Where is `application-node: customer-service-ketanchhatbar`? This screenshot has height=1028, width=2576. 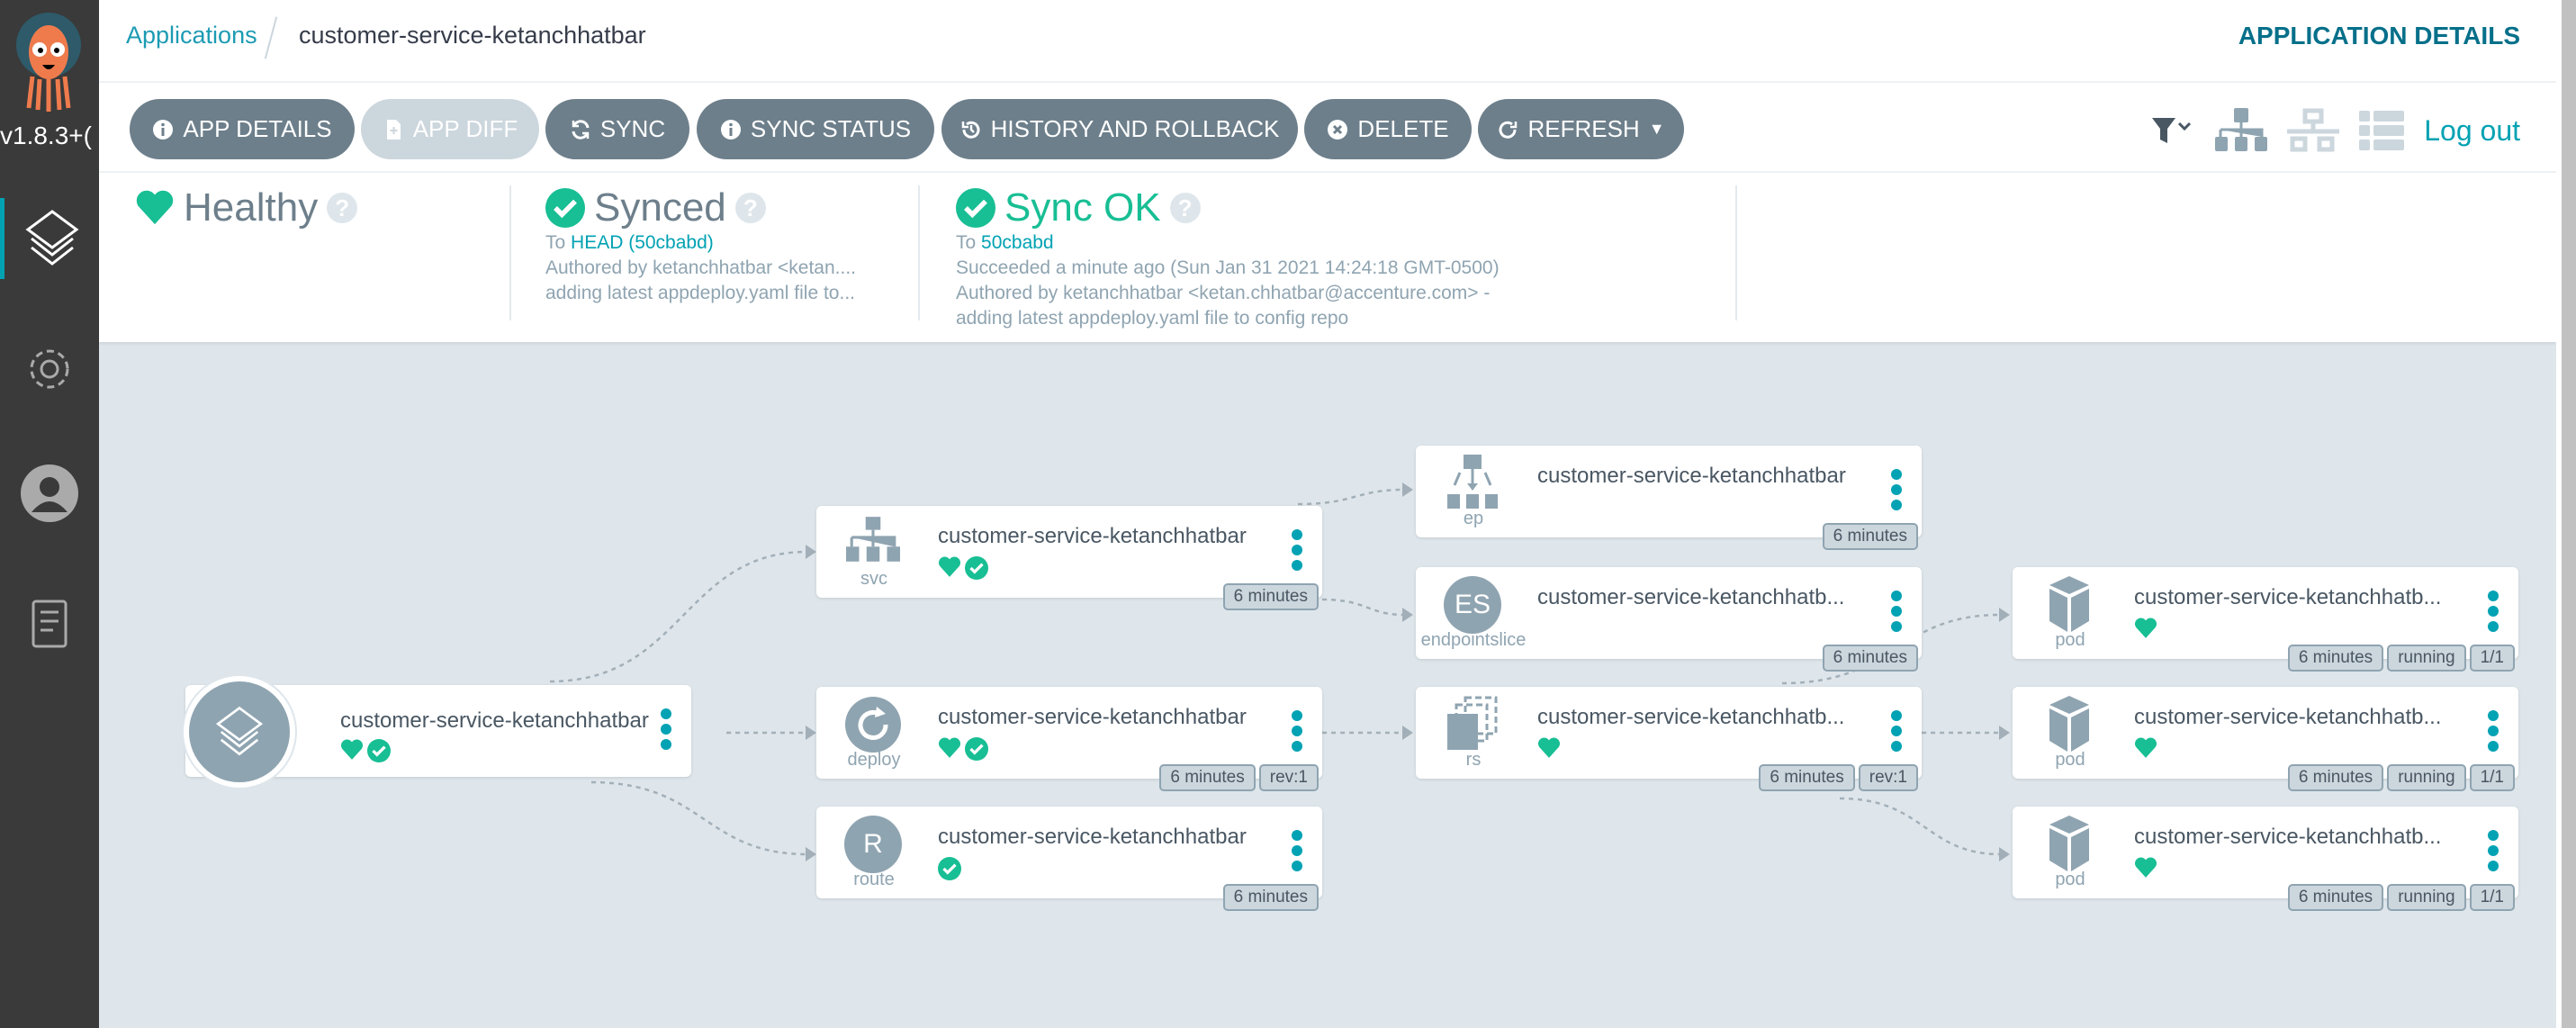
application-node: customer-service-ketanchhatbar is located at coordinates (437, 732).